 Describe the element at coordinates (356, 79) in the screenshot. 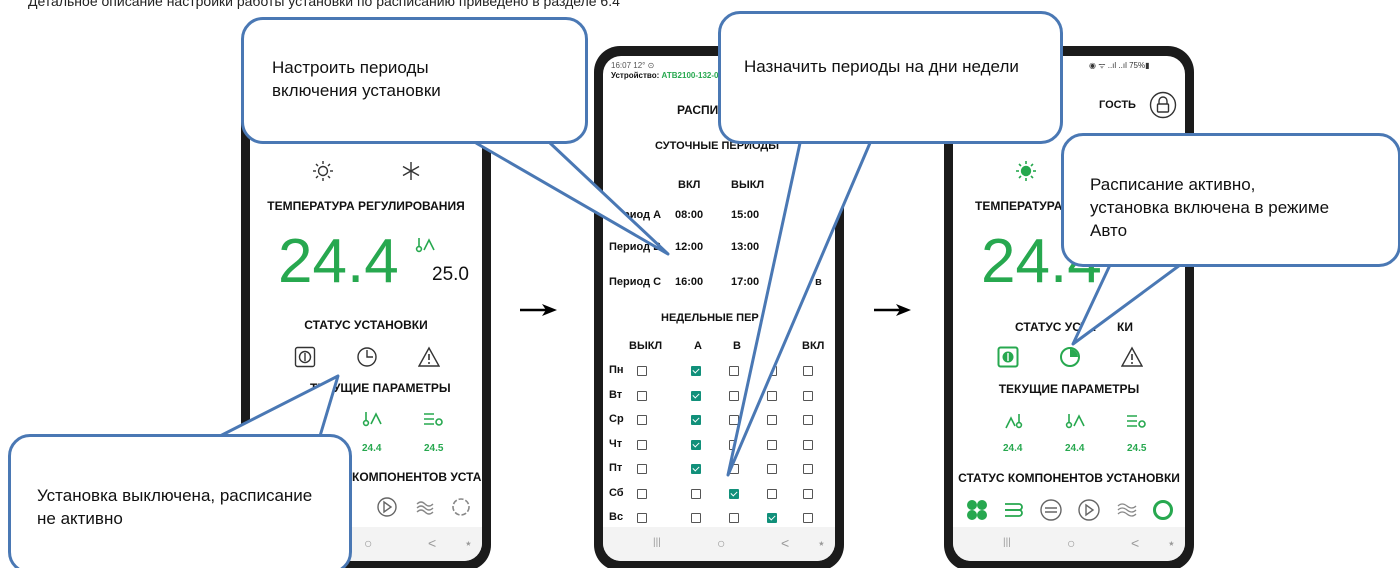

I see `callout-configure-periods-text: Настроить периоды включения установки` at that location.